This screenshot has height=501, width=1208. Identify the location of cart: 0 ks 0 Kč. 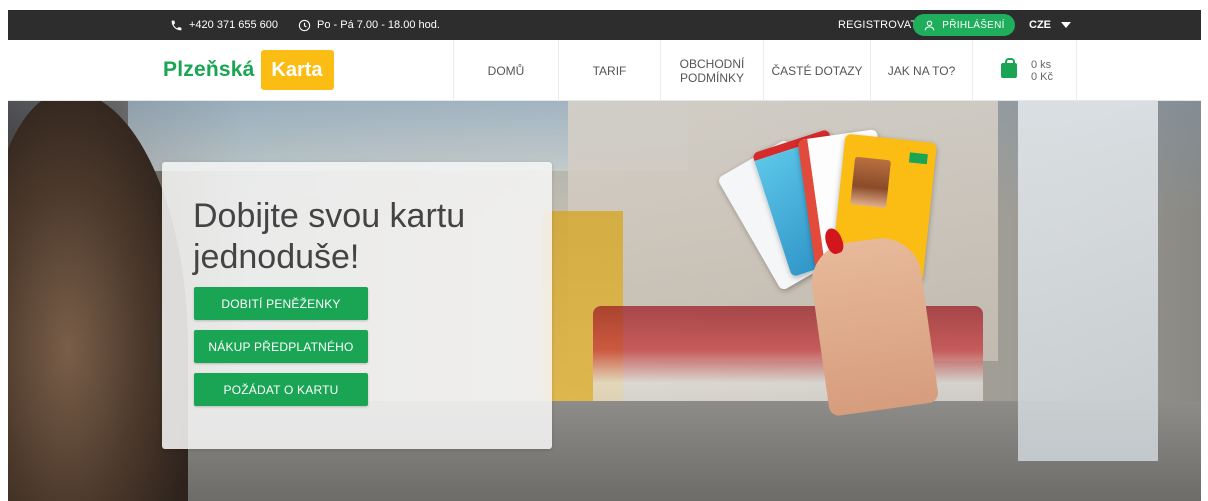
(1024, 70).